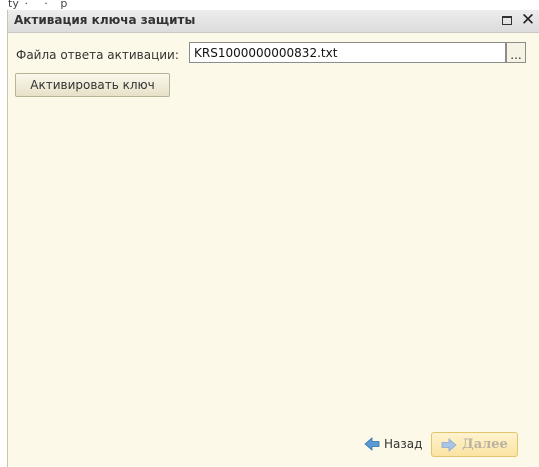 The image size is (539, 467). Describe the element at coordinates (273, 21) in the screenshot. I see `window-titlebar: Активация ключа защиты ✕` at that location.